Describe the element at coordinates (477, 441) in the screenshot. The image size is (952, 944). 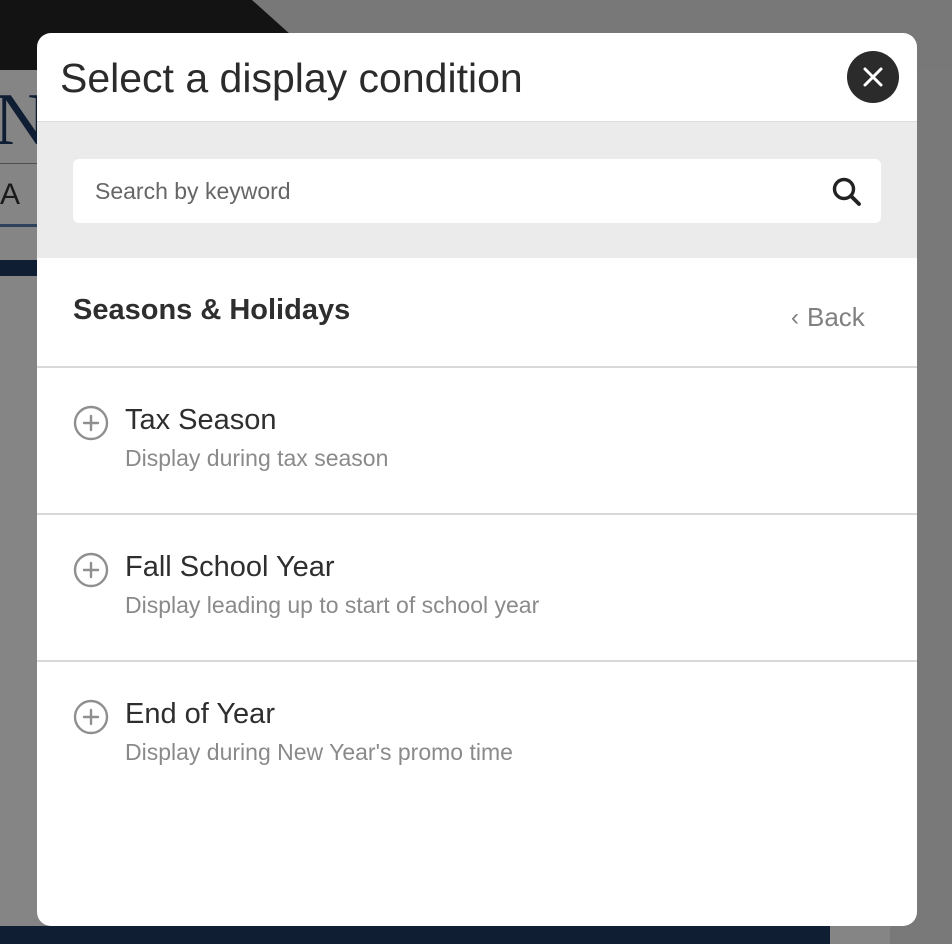
I see `condition-item-tax-season: Tax Season Display during tax season` at that location.